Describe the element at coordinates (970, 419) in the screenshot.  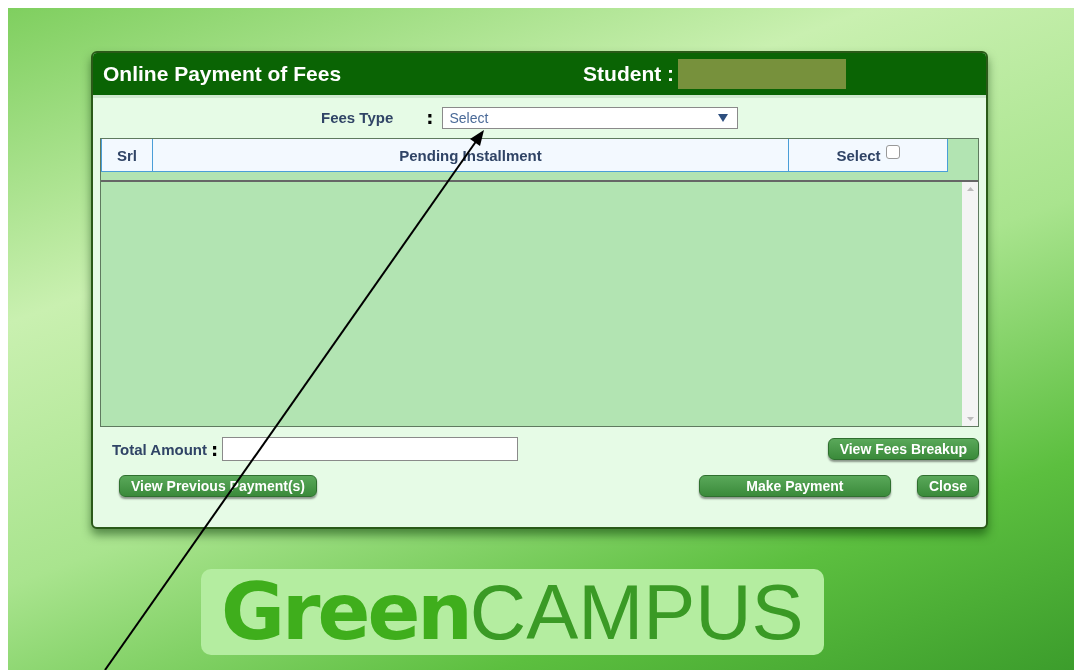
I see `scroll-down-icon` at that location.